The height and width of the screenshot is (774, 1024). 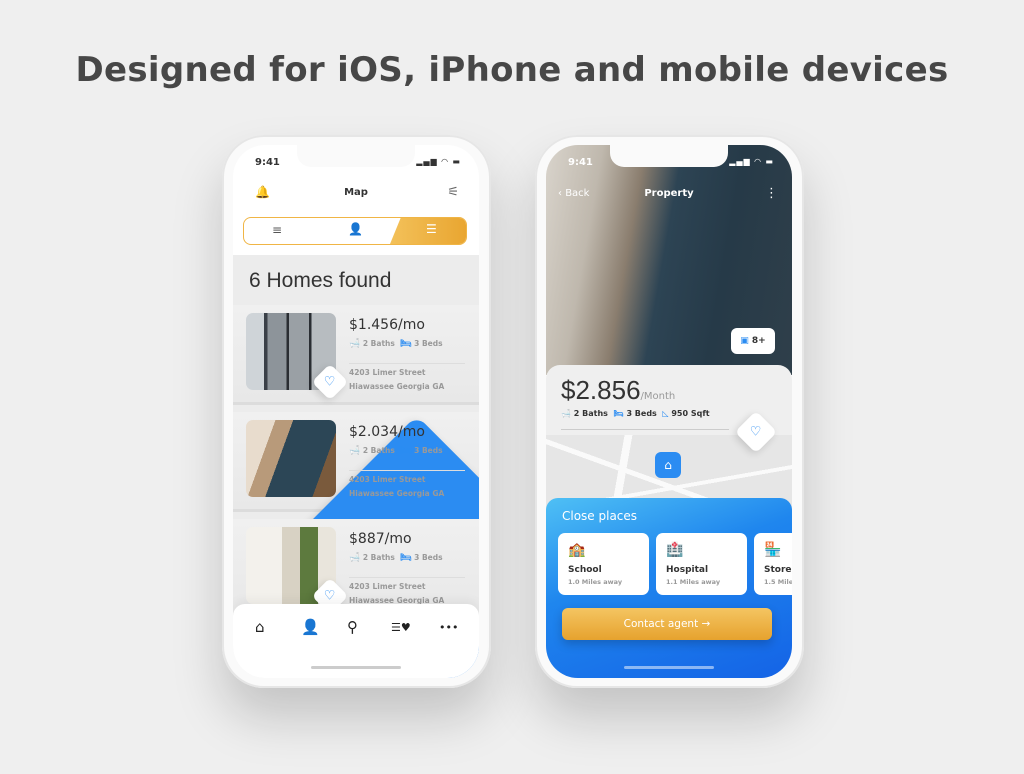 I want to click on page-title: Map, so click(x=356, y=192).